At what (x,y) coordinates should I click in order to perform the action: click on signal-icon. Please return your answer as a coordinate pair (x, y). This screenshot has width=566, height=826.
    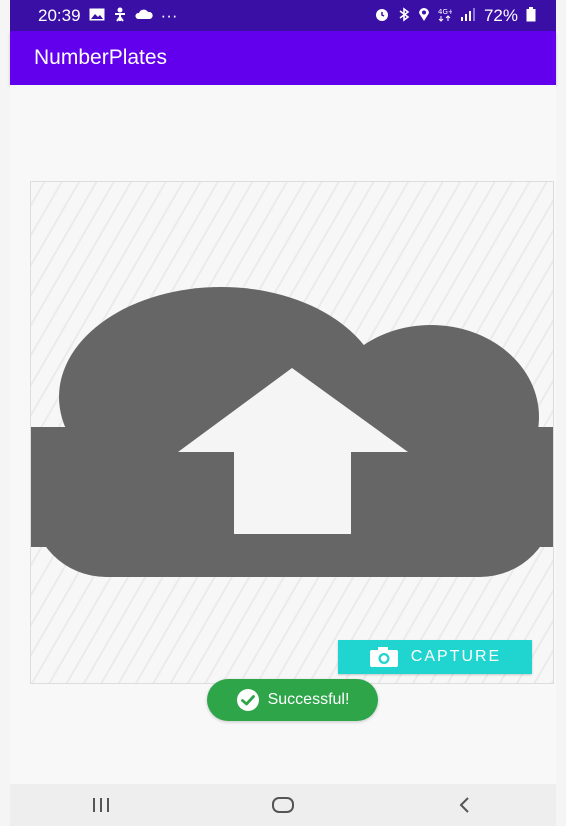
    Looking at the image, I should click on (468, 15).